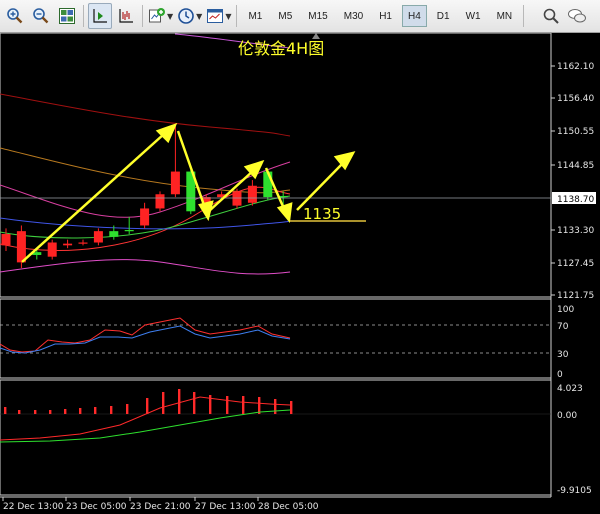  I want to click on indicators-button: ▼, so click(160, 16).